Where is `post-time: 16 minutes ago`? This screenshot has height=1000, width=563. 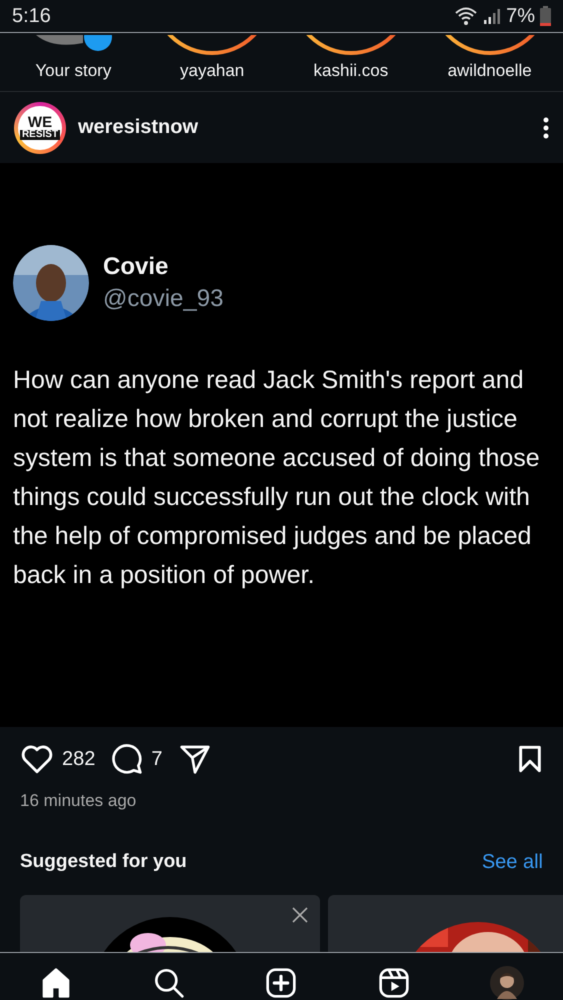 post-time: 16 minutes ago is located at coordinates (78, 801).